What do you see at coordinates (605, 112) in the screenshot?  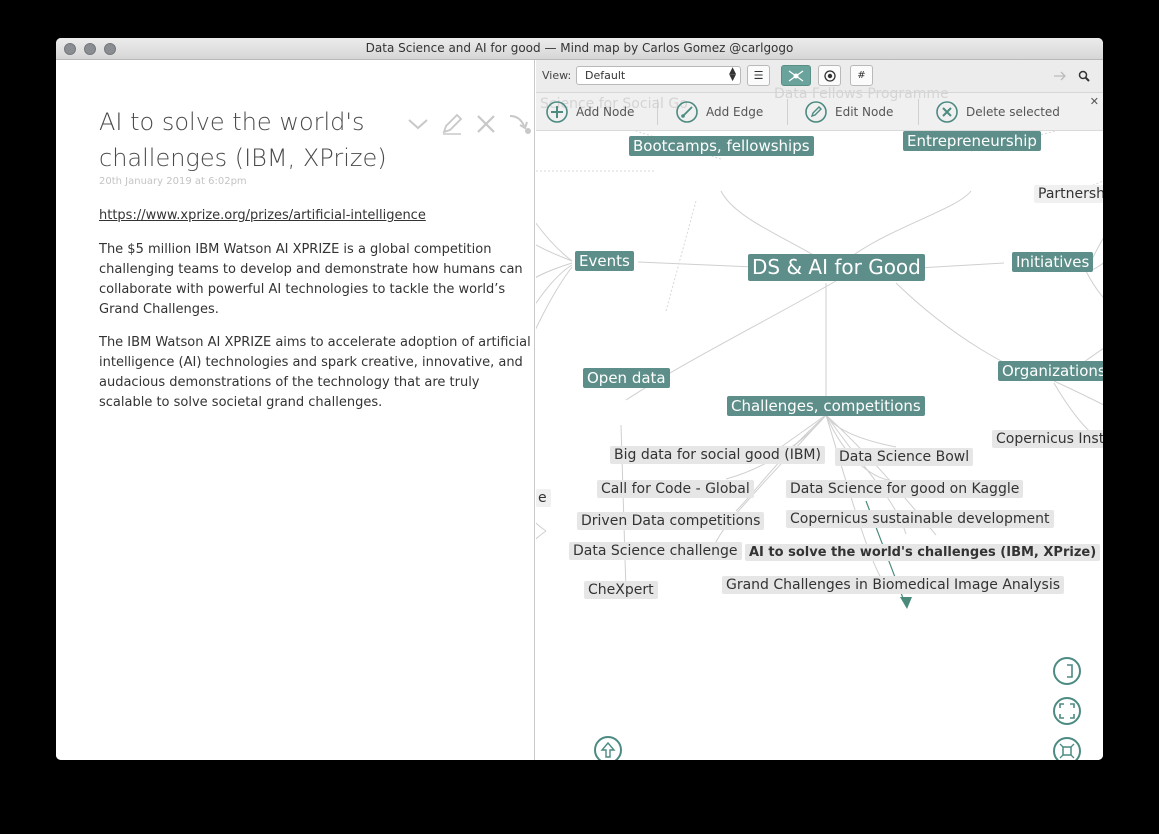 I see `add-node-label: Add Node` at bounding box center [605, 112].